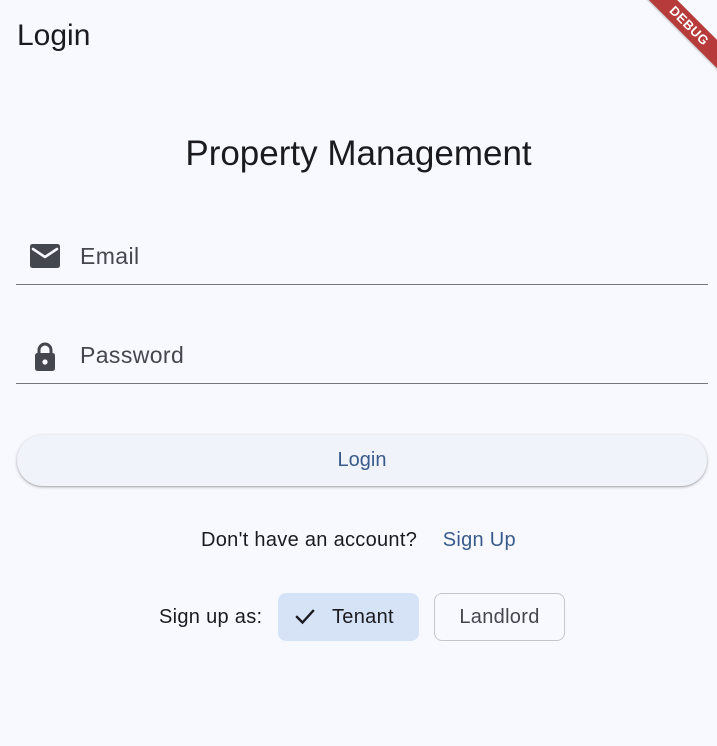 The image size is (717, 746). I want to click on email-input, so click(380, 256).